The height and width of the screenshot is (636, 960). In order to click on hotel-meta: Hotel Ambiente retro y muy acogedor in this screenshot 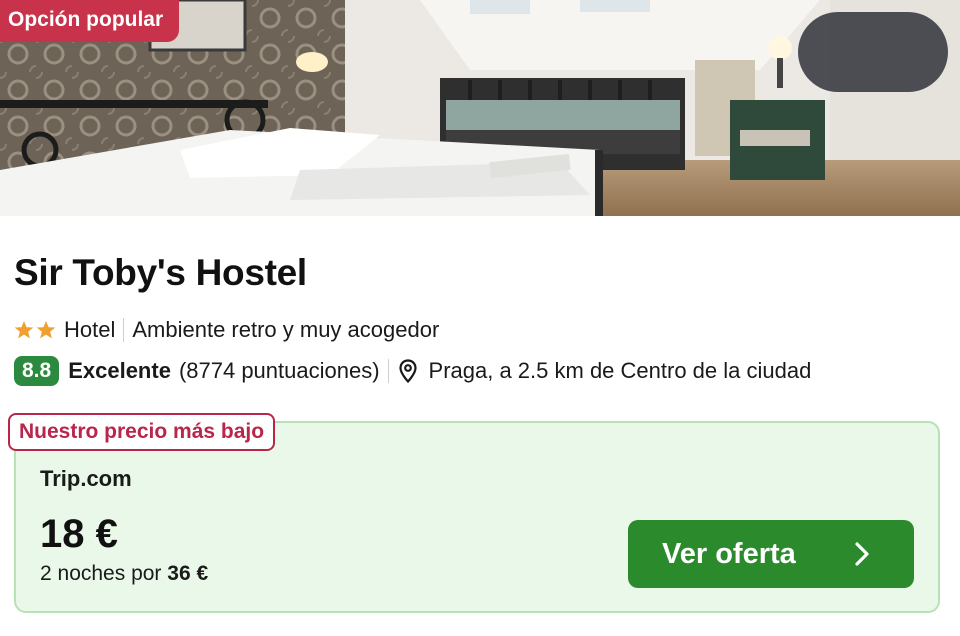, I will do `click(226, 330)`.